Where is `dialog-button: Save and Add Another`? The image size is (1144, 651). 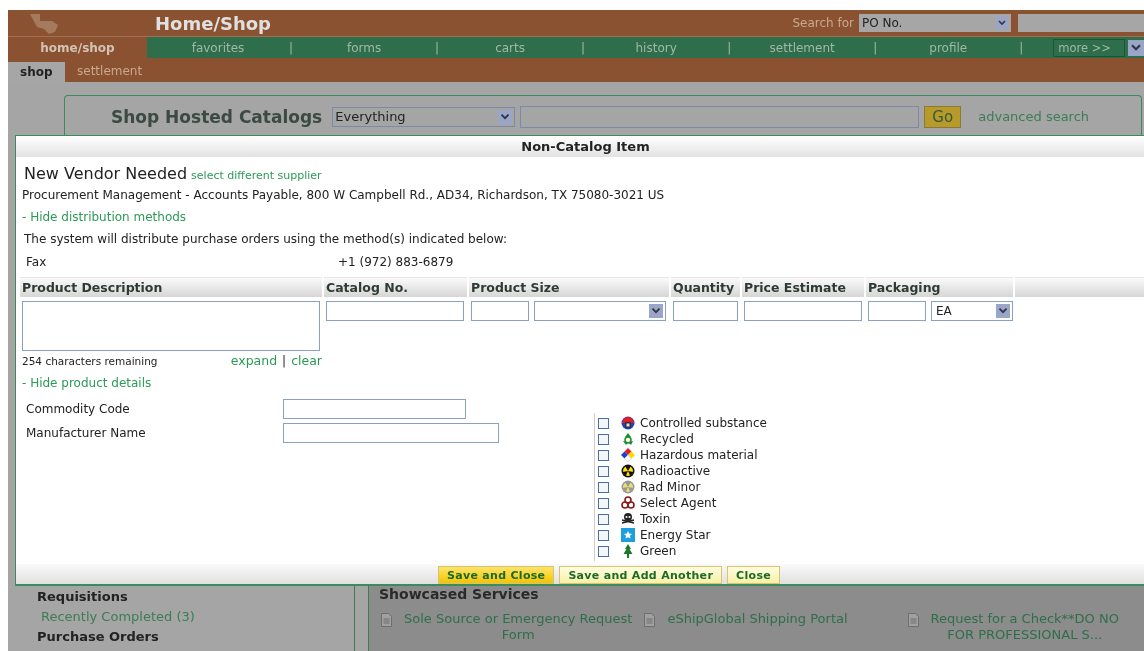 dialog-button: Save and Add Another is located at coordinates (641, 575).